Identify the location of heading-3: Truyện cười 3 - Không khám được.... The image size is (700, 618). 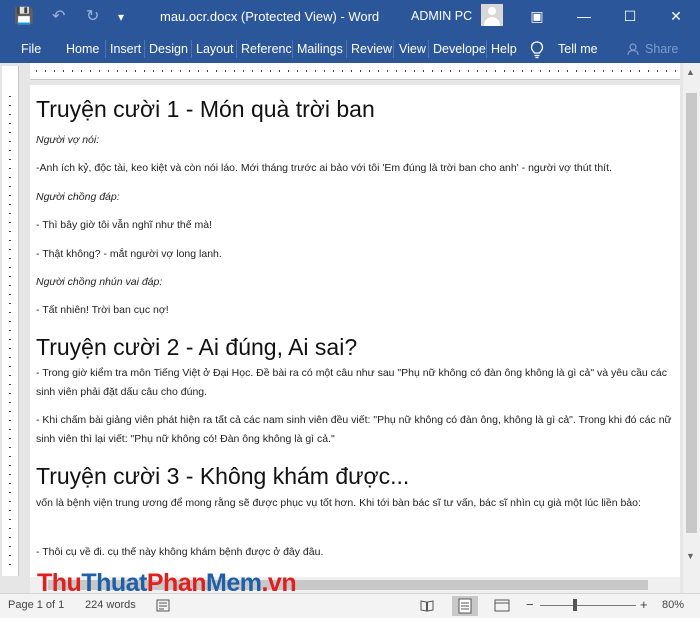
(223, 476).